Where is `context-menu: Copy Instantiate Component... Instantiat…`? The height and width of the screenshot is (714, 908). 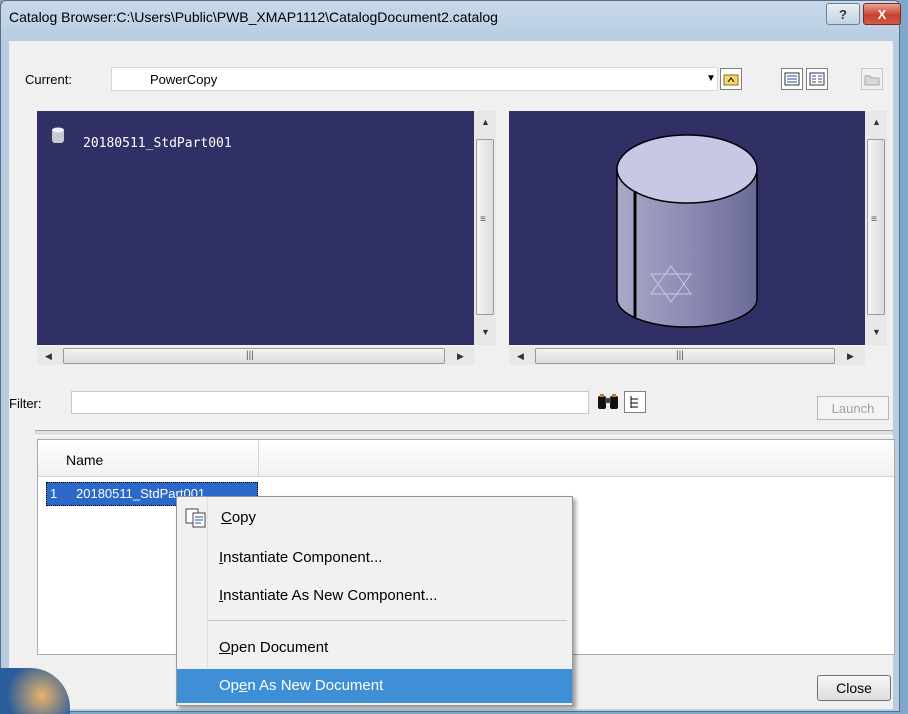
context-menu: Copy Instantiate Component... Instantiat… is located at coordinates (374, 601).